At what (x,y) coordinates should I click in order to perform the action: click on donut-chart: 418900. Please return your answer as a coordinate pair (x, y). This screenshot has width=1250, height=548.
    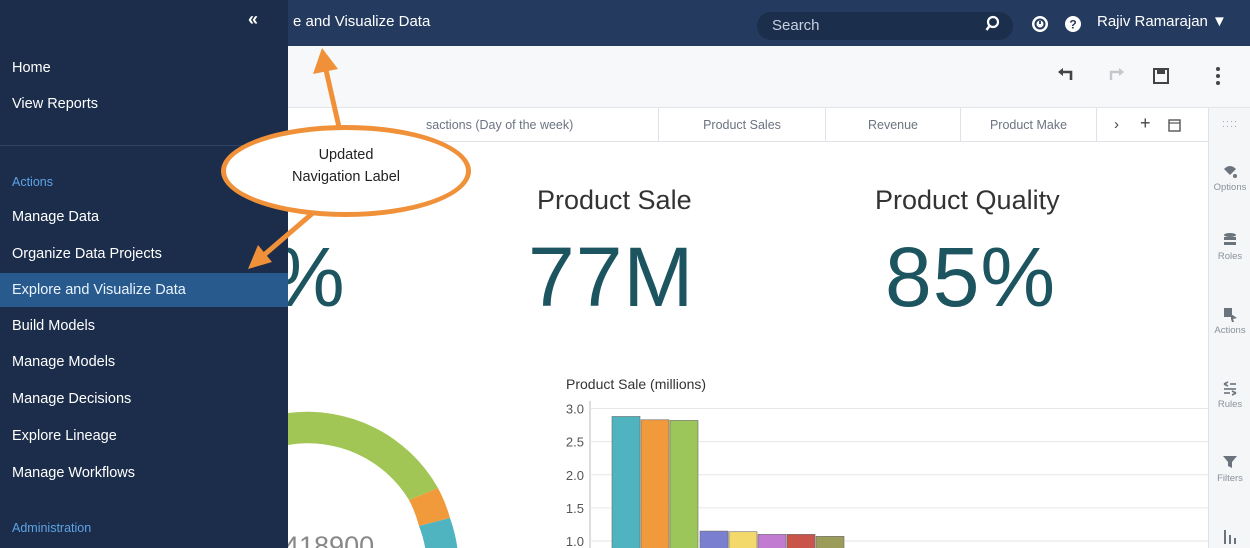
    Looking at the image, I should click on (378, 470).